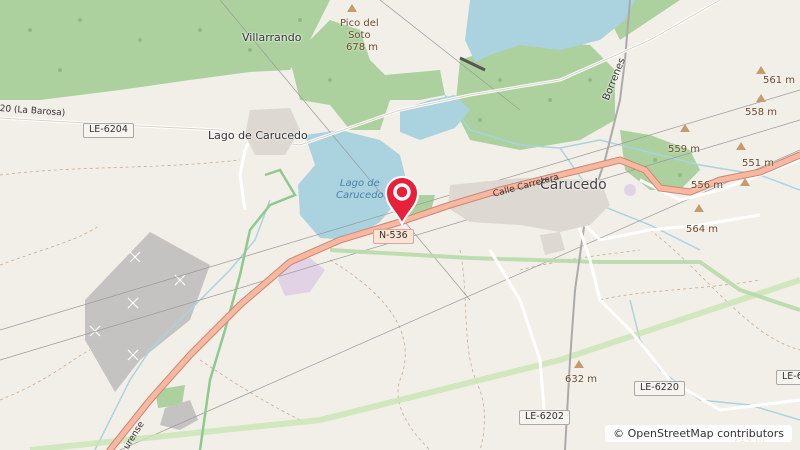  Describe the element at coordinates (108, 130) in the screenshot. I see `road-shield-le6204: LE-6204` at that location.